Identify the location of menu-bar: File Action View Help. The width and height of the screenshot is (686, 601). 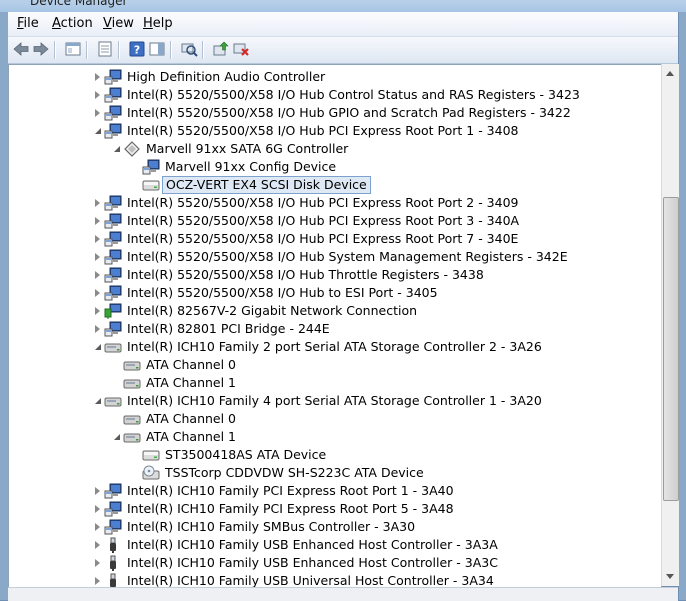
(343, 24).